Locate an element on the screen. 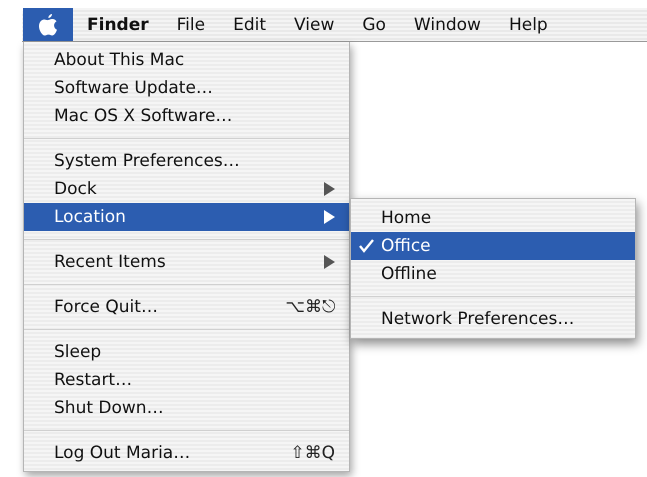 This screenshot has width=647, height=477. menu-title: Go is located at coordinates (374, 24).